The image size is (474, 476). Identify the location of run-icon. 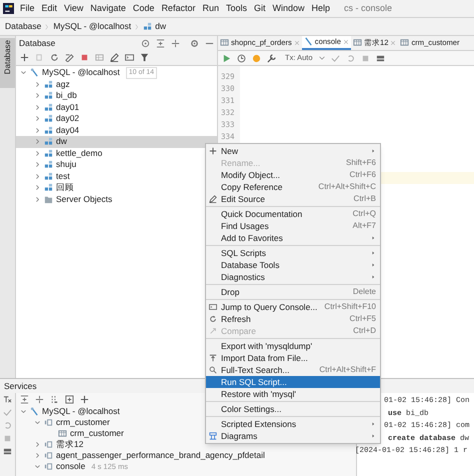
(226, 58).